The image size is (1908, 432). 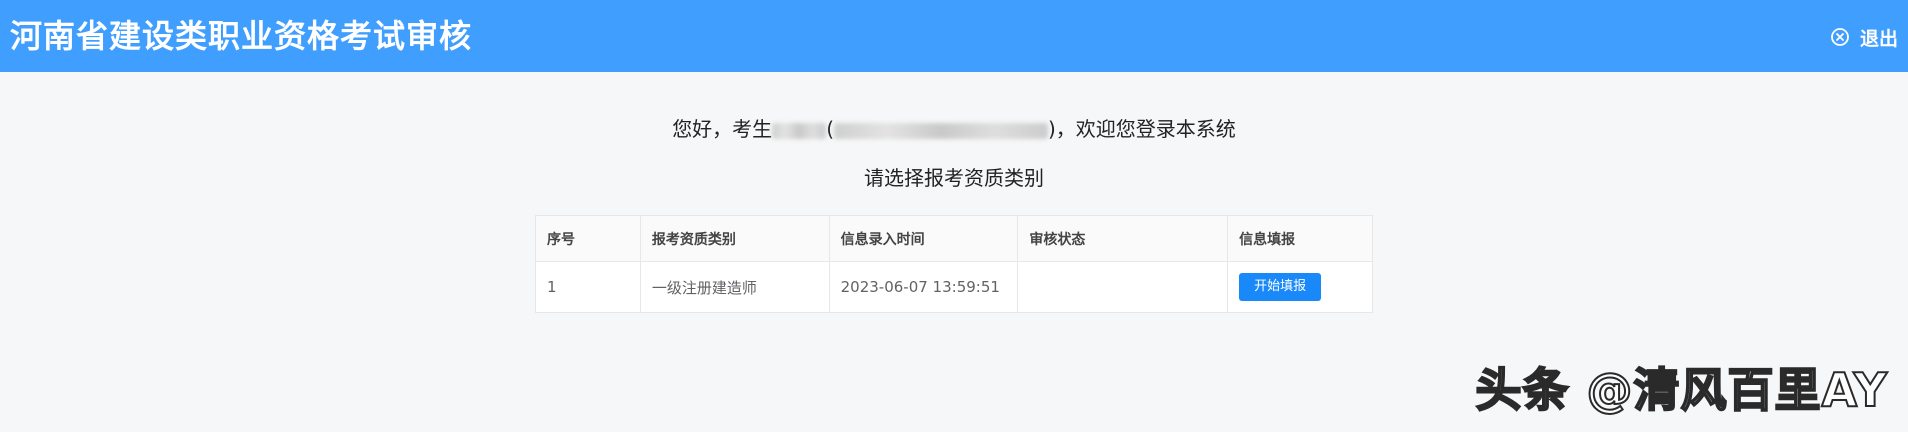 I want to click on cell-status, so click(x=1123, y=287).